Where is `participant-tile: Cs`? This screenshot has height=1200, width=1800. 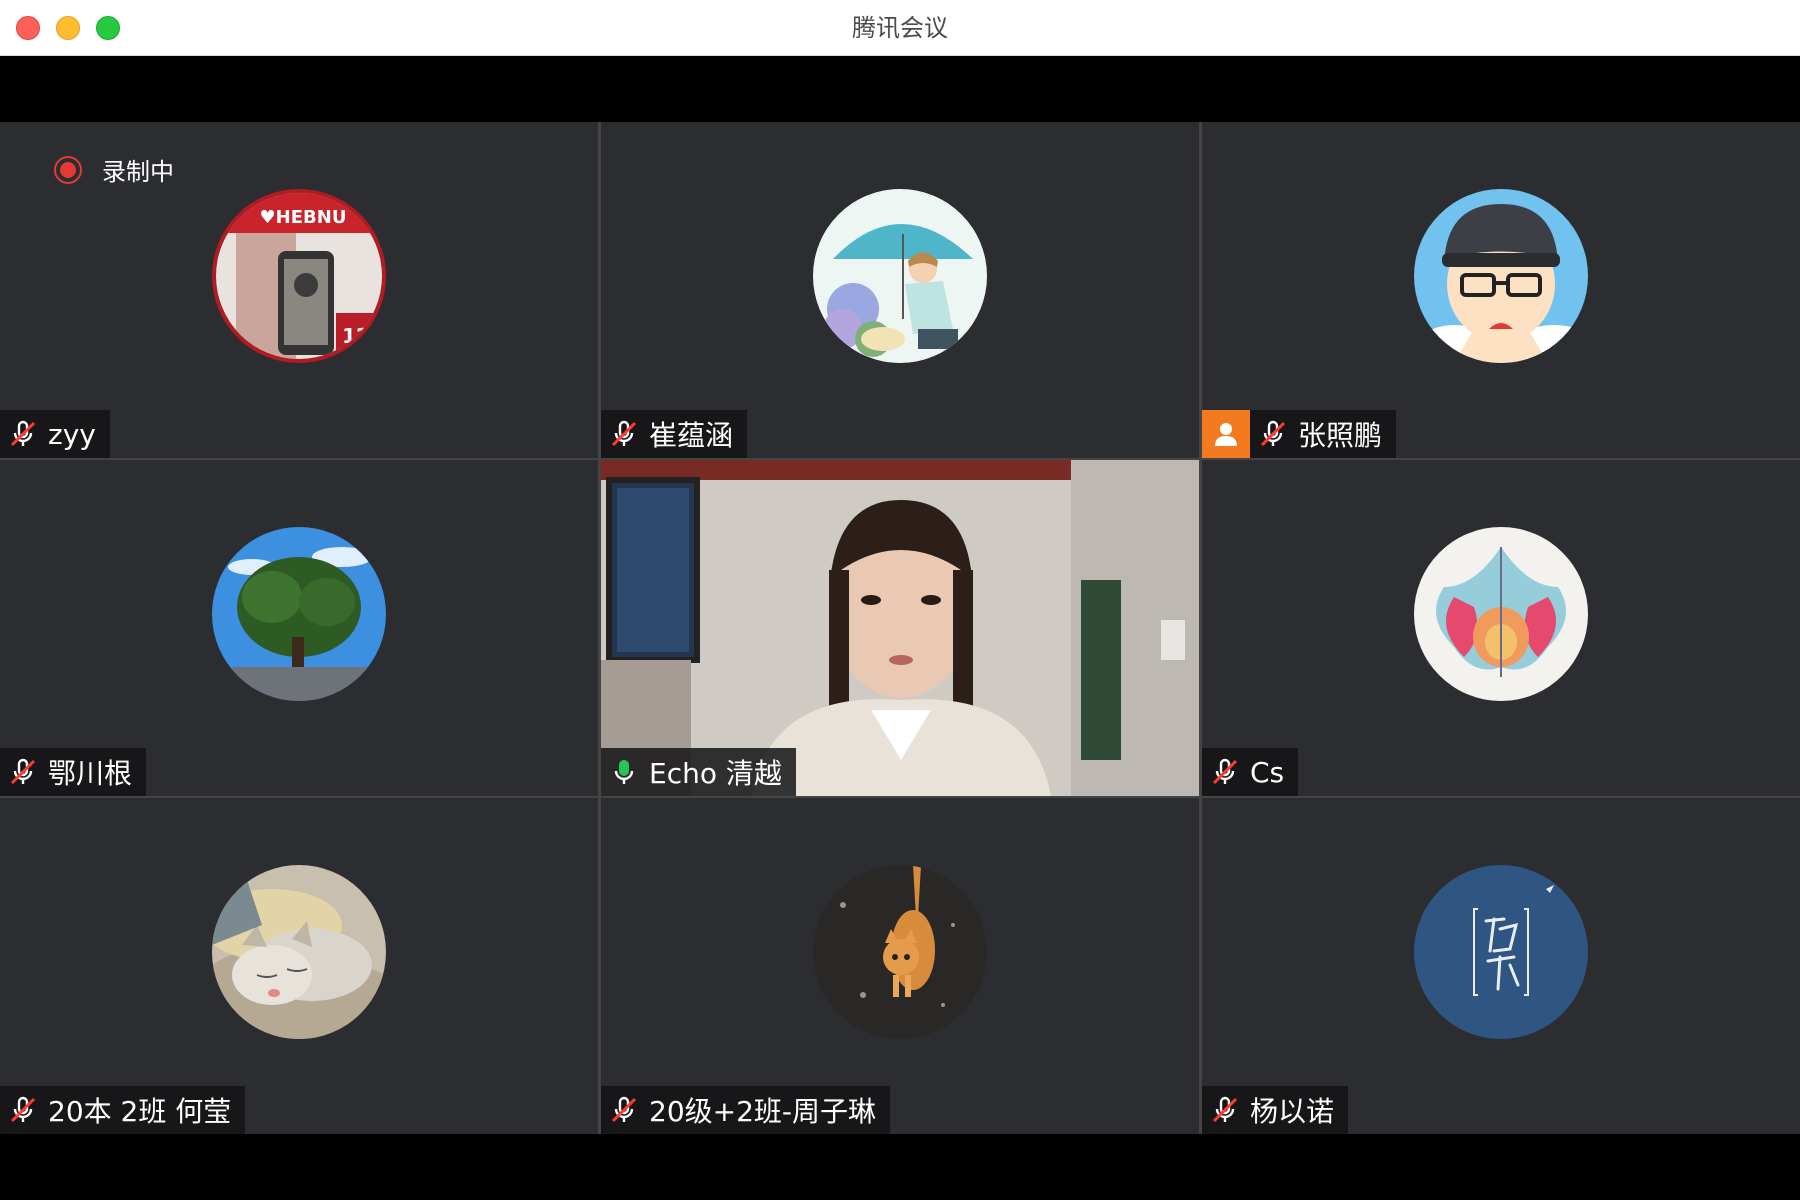 participant-tile: Cs is located at coordinates (1501, 628).